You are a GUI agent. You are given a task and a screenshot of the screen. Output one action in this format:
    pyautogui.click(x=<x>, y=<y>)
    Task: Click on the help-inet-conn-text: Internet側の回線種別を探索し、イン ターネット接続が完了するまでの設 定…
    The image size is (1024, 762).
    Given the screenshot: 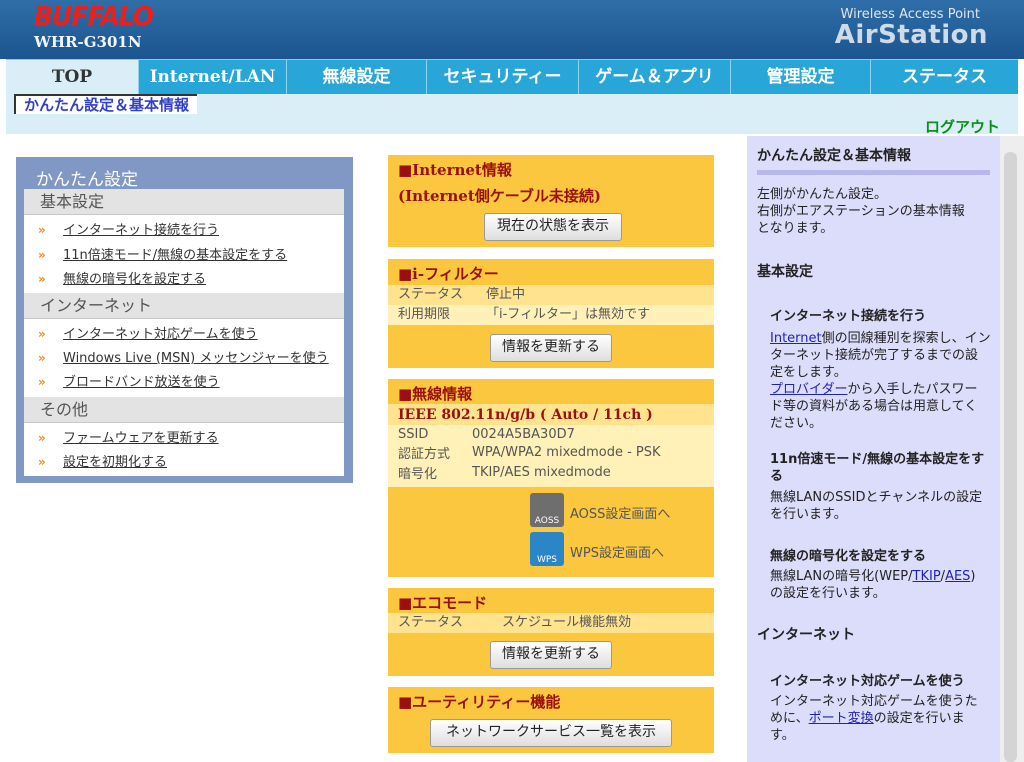 What is the action you would take?
    pyautogui.click(x=880, y=381)
    